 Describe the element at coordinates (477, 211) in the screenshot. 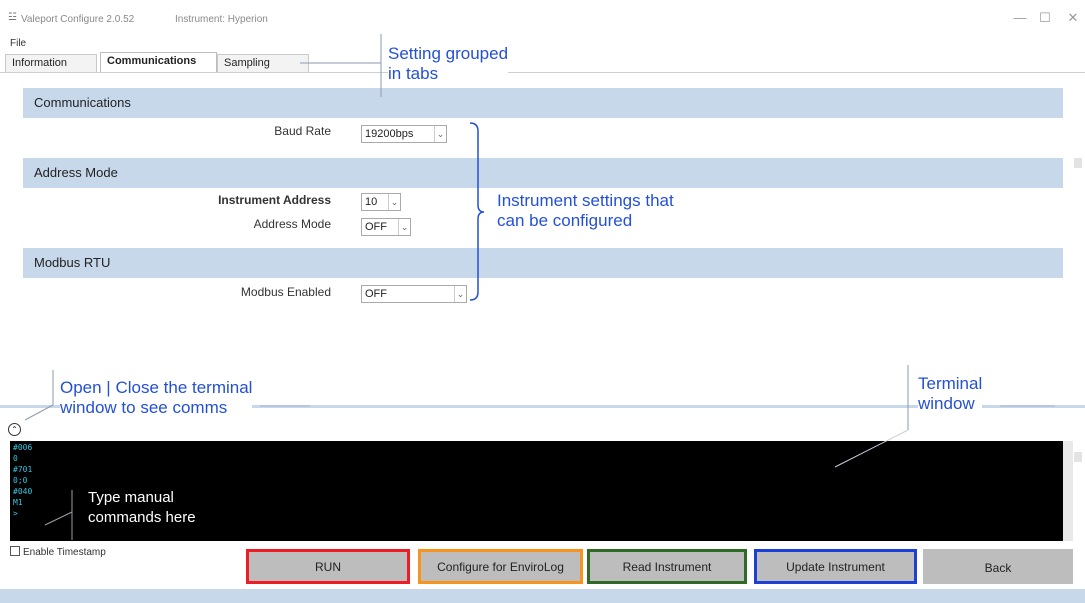

I see `brace-icon` at that location.